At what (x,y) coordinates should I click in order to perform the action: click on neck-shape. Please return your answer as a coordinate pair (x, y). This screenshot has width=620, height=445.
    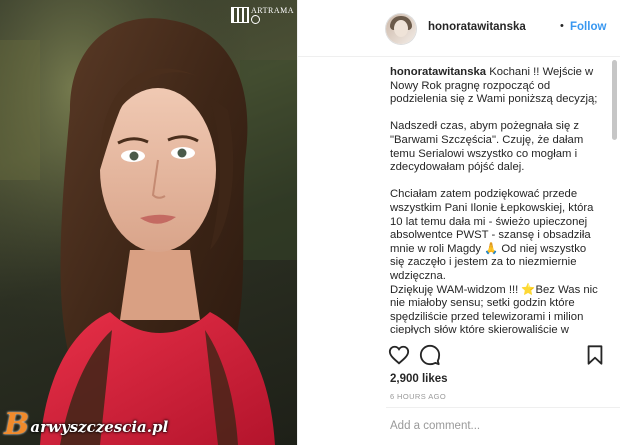
    Looking at the image, I should click on (160, 285).